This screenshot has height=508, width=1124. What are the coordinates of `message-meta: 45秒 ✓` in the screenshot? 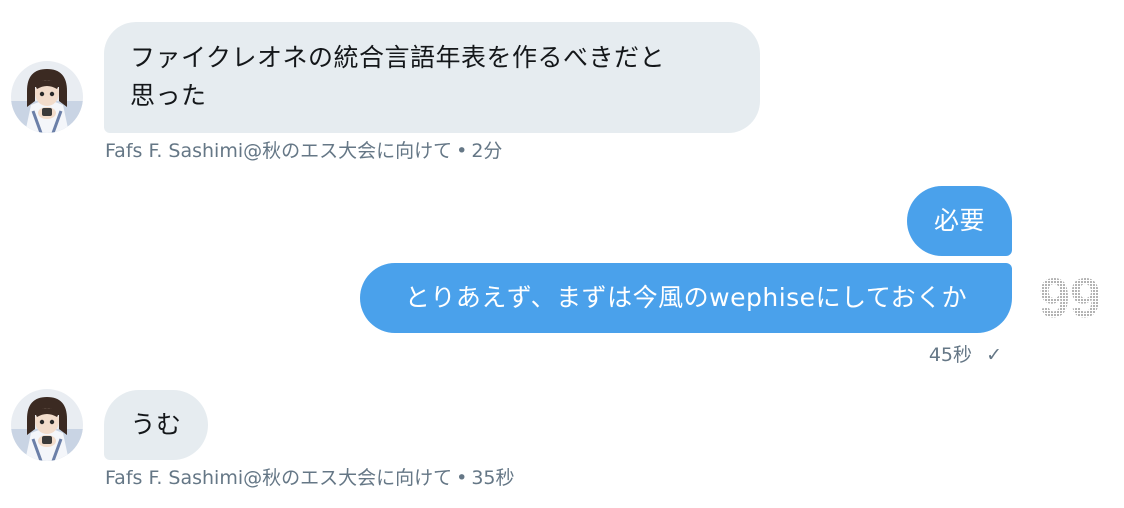 It's located at (965, 355).